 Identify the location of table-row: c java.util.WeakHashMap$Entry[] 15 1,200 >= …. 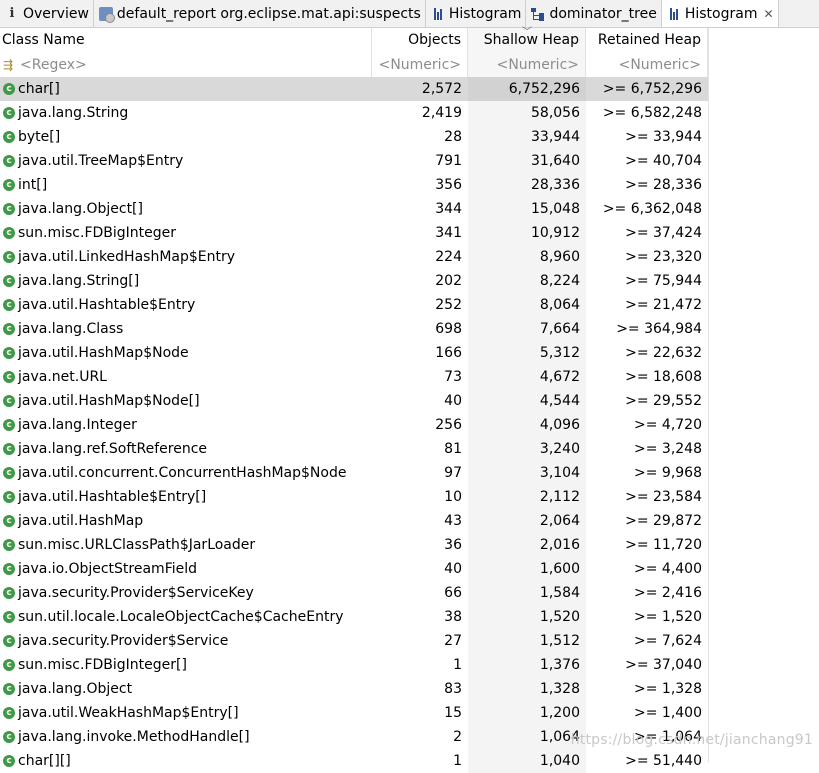
(354, 713).